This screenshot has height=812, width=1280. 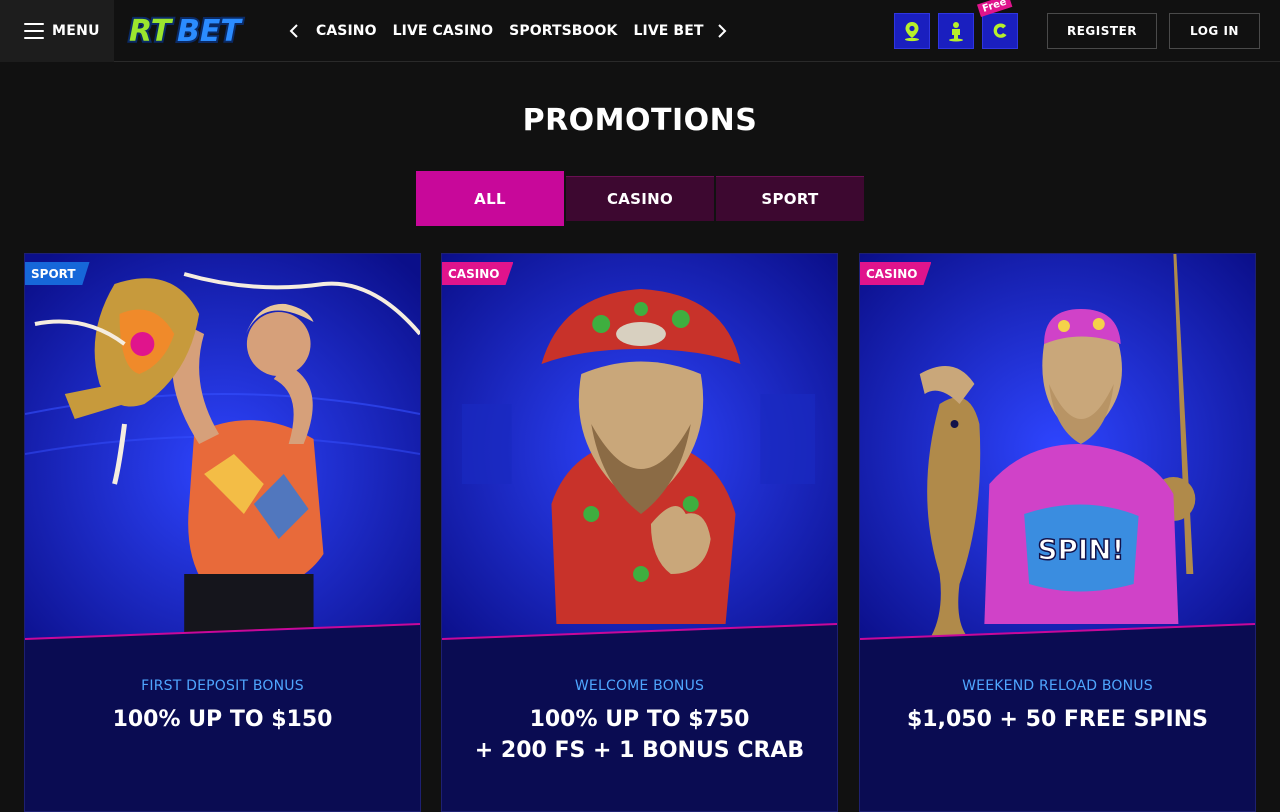 I want to click on promo-title: 100% UP TO $150, so click(x=222, y=719).